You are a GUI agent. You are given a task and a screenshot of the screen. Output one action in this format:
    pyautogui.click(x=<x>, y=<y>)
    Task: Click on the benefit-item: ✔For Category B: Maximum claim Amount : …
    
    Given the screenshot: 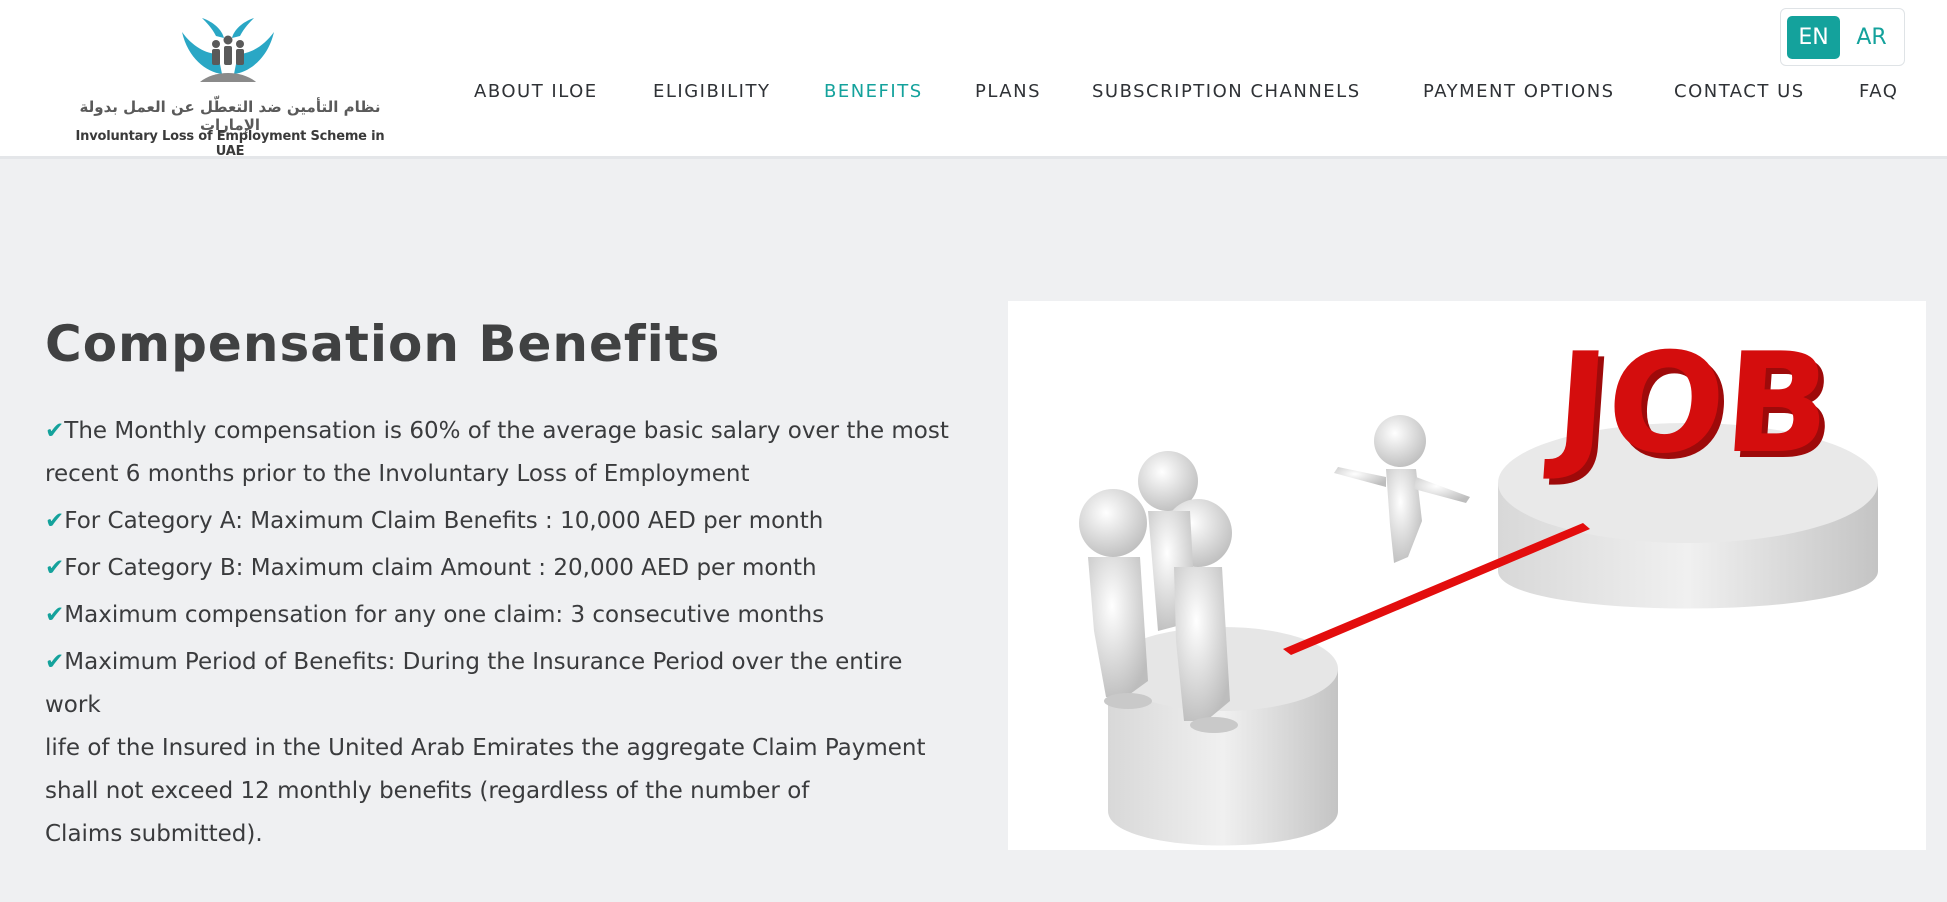 What is the action you would take?
    pyautogui.click(x=431, y=568)
    